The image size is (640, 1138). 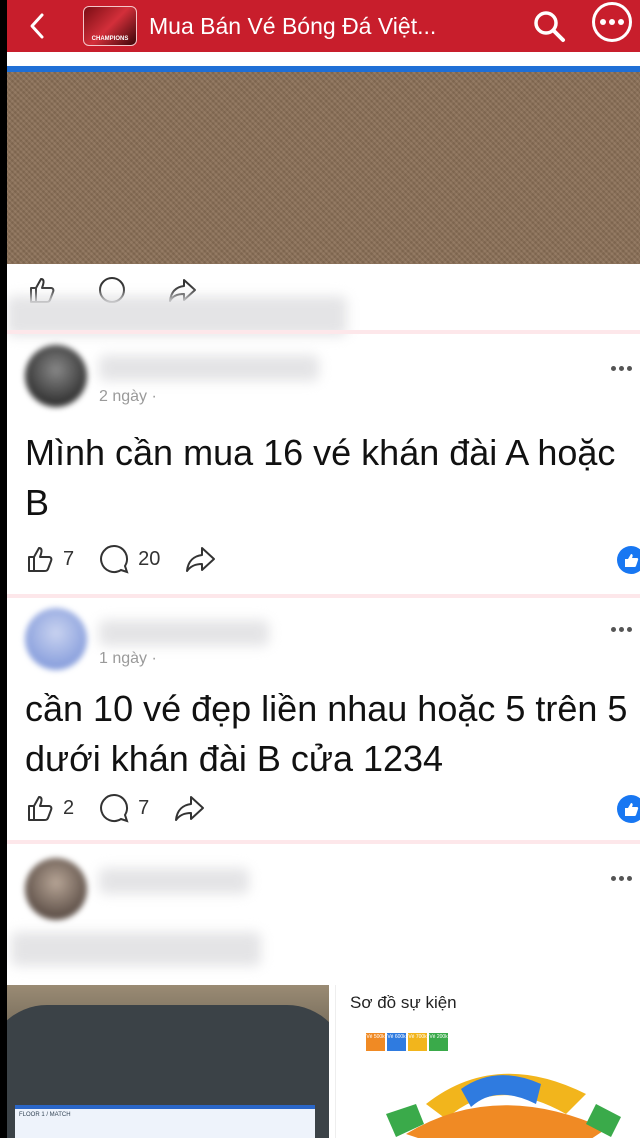 What do you see at coordinates (136, 949) in the screenshot?
I see `post-text-redacted` at bounding box center [136, 949].